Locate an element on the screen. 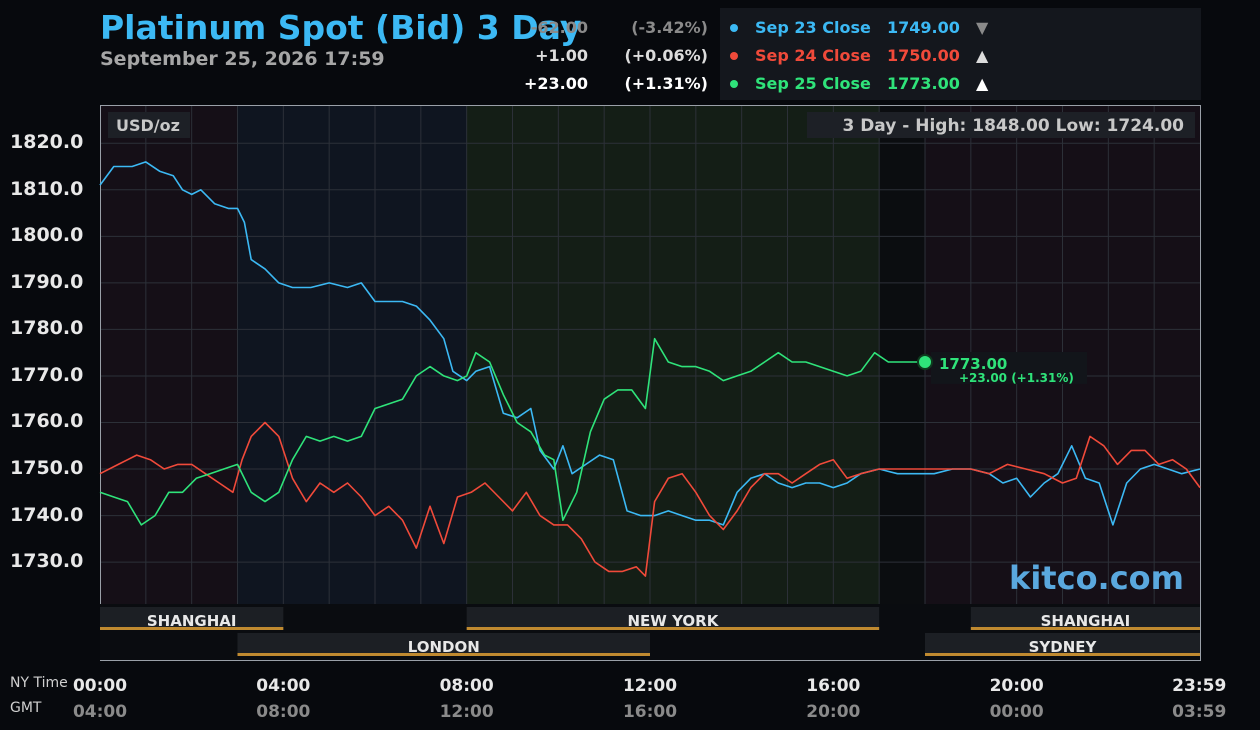 Image resolution: width=1260 pixels, height=730 pixels. session-label: SYDNEY is located at coordinates (1063, 647).